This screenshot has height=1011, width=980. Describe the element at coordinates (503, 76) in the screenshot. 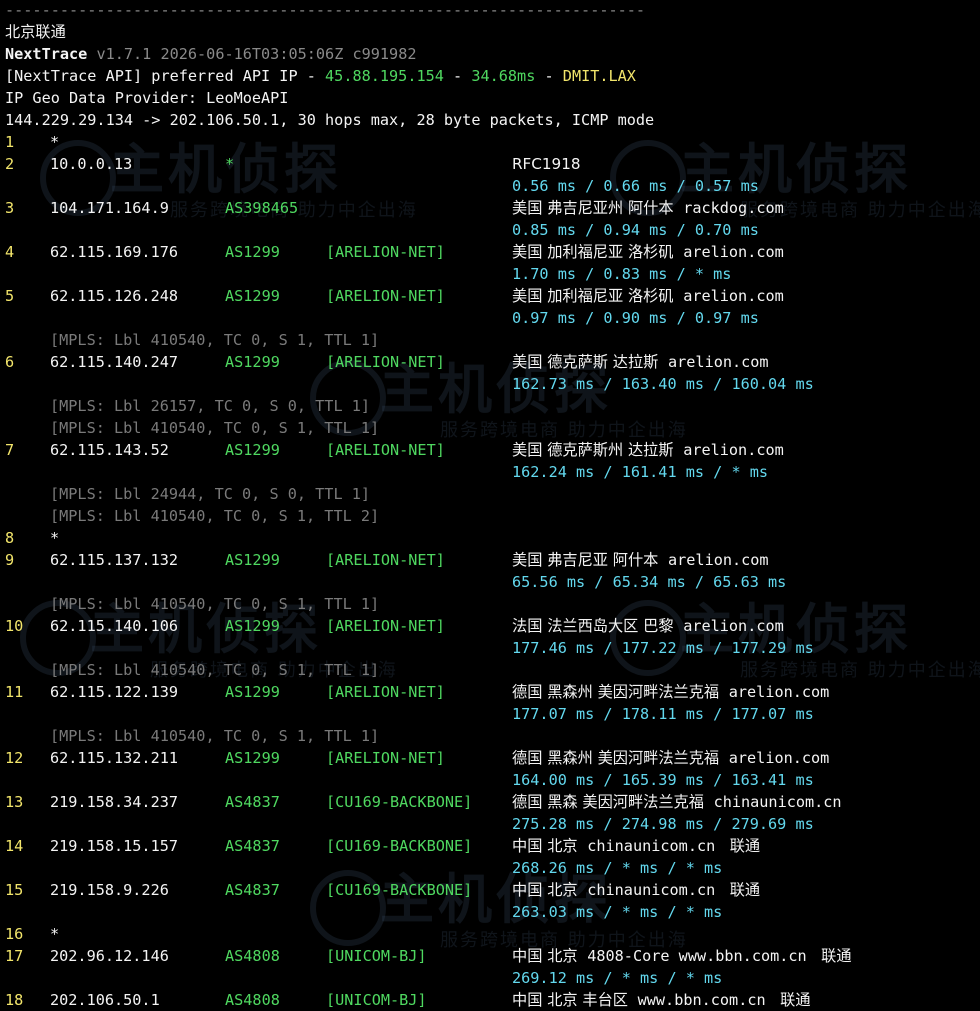

I see `api-latency: 34.68ms` at that location.